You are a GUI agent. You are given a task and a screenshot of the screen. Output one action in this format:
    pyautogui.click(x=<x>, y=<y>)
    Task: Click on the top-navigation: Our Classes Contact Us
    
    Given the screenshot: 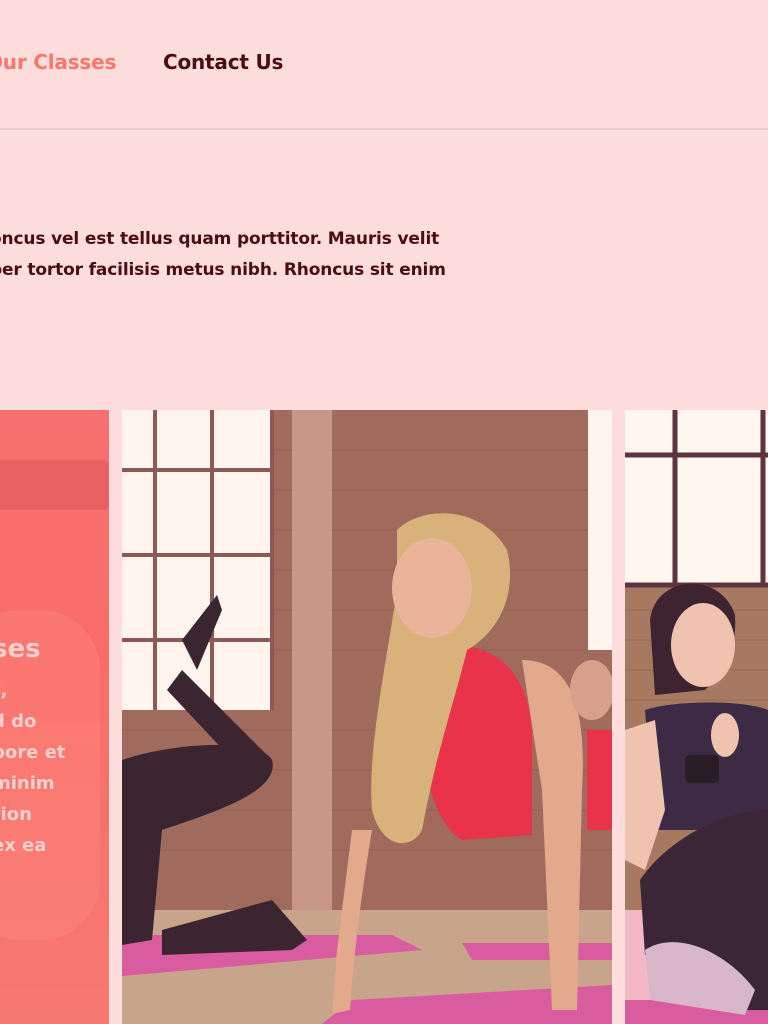 What is the action you would take?
    pyautogui.click(x=384, y=65)
    